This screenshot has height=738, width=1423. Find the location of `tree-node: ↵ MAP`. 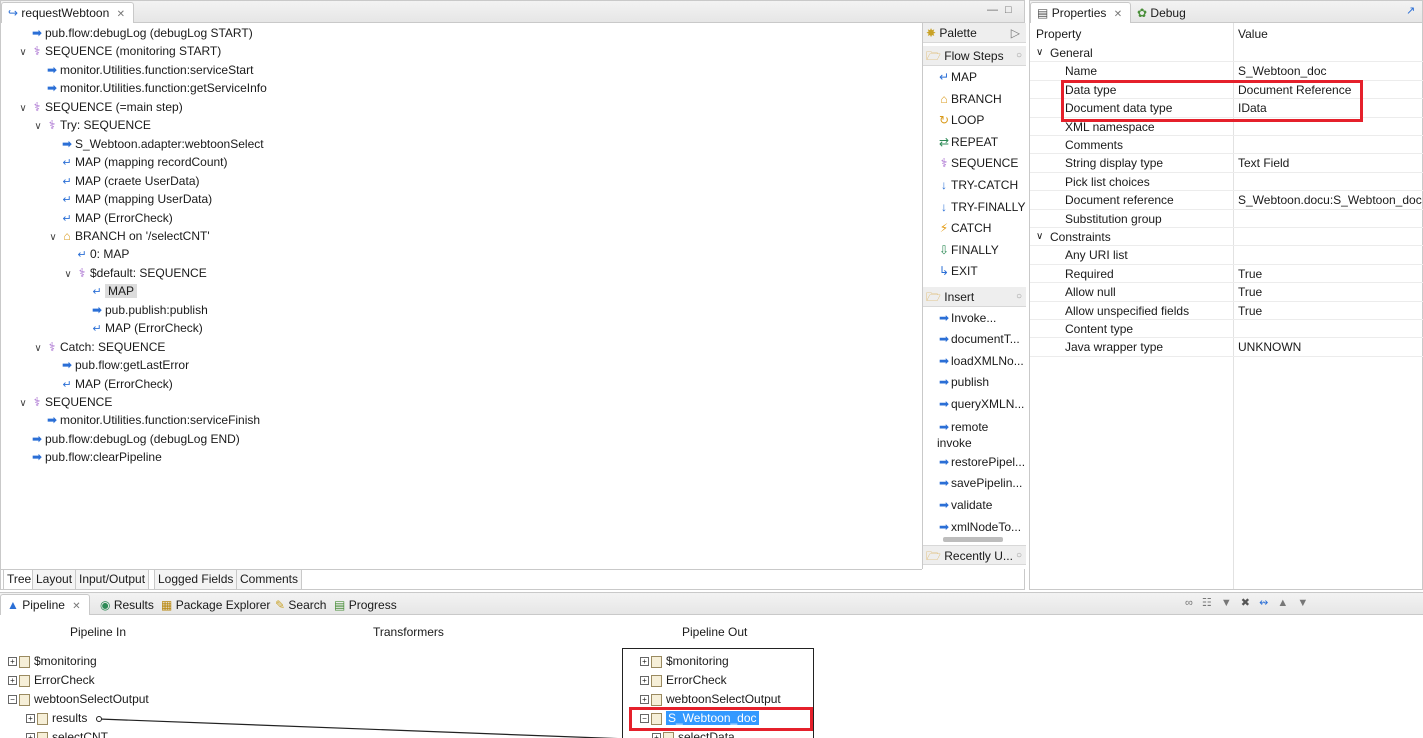

tree-node: ↵ MAP is located at coordinates (107, 291).